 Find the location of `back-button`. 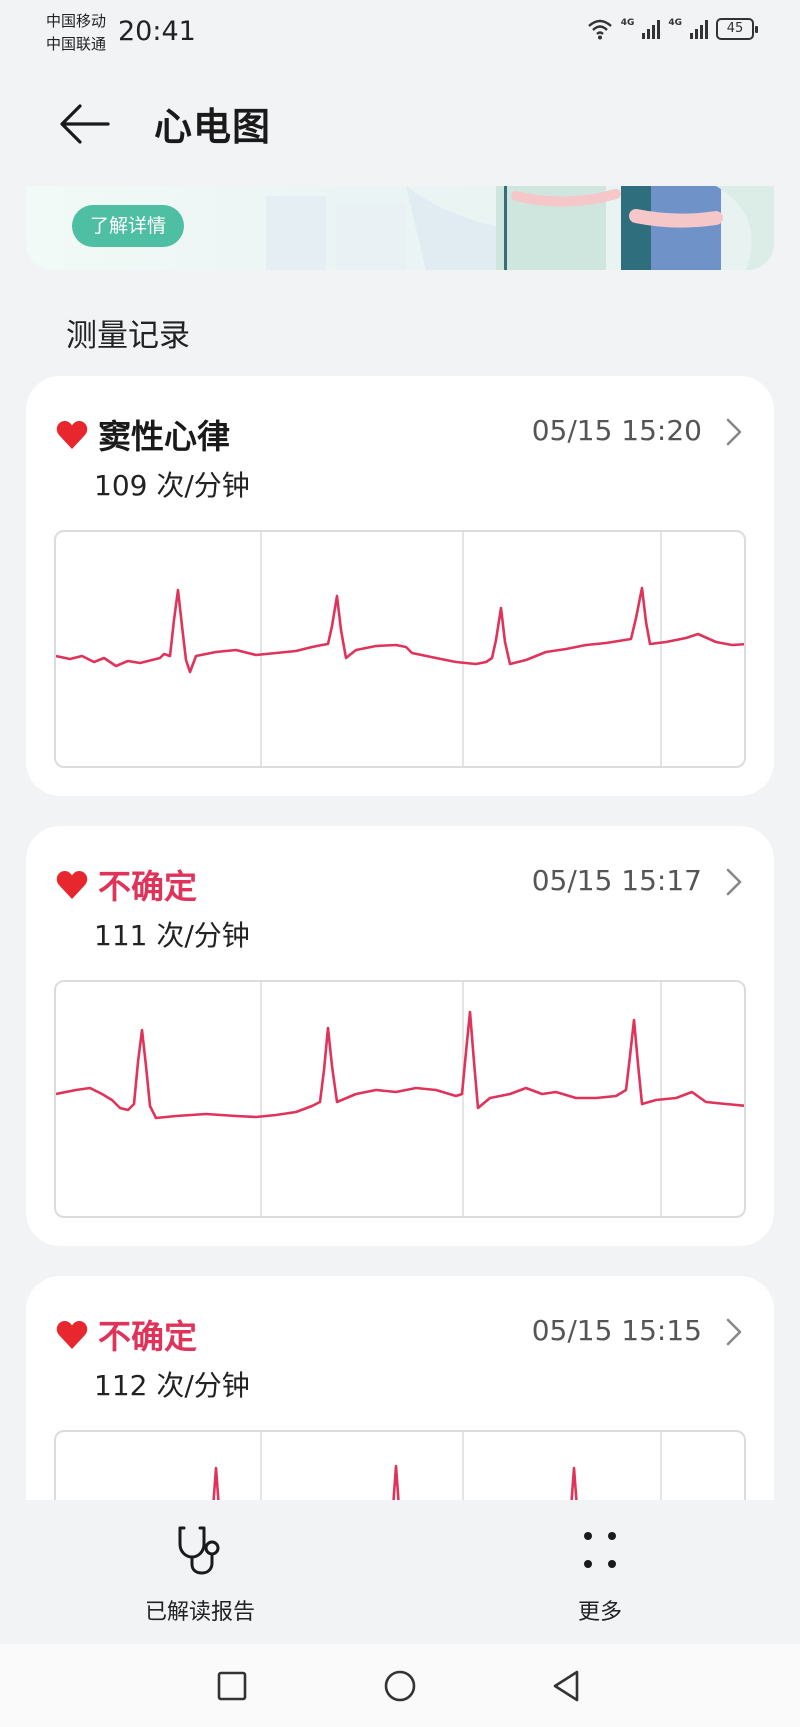

back-button is located at coordinates (84, 124).